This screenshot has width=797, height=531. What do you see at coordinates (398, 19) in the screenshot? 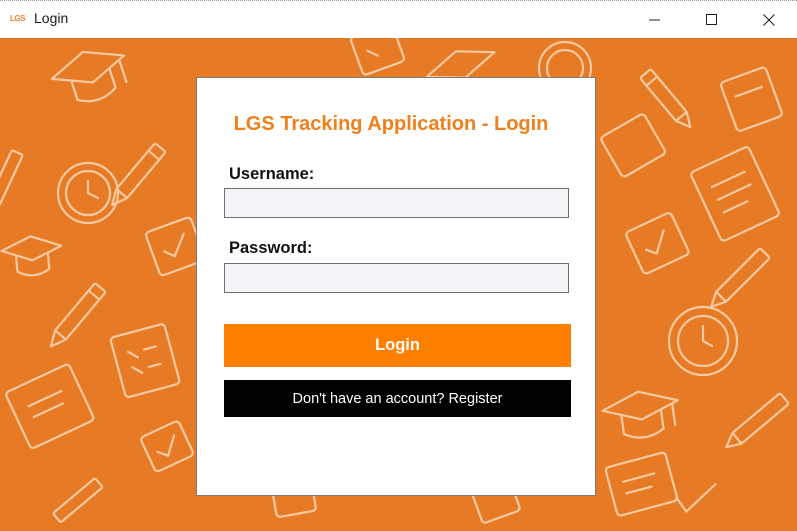
I see `title-bar: LGS Login` at bounding box center [398, 19].